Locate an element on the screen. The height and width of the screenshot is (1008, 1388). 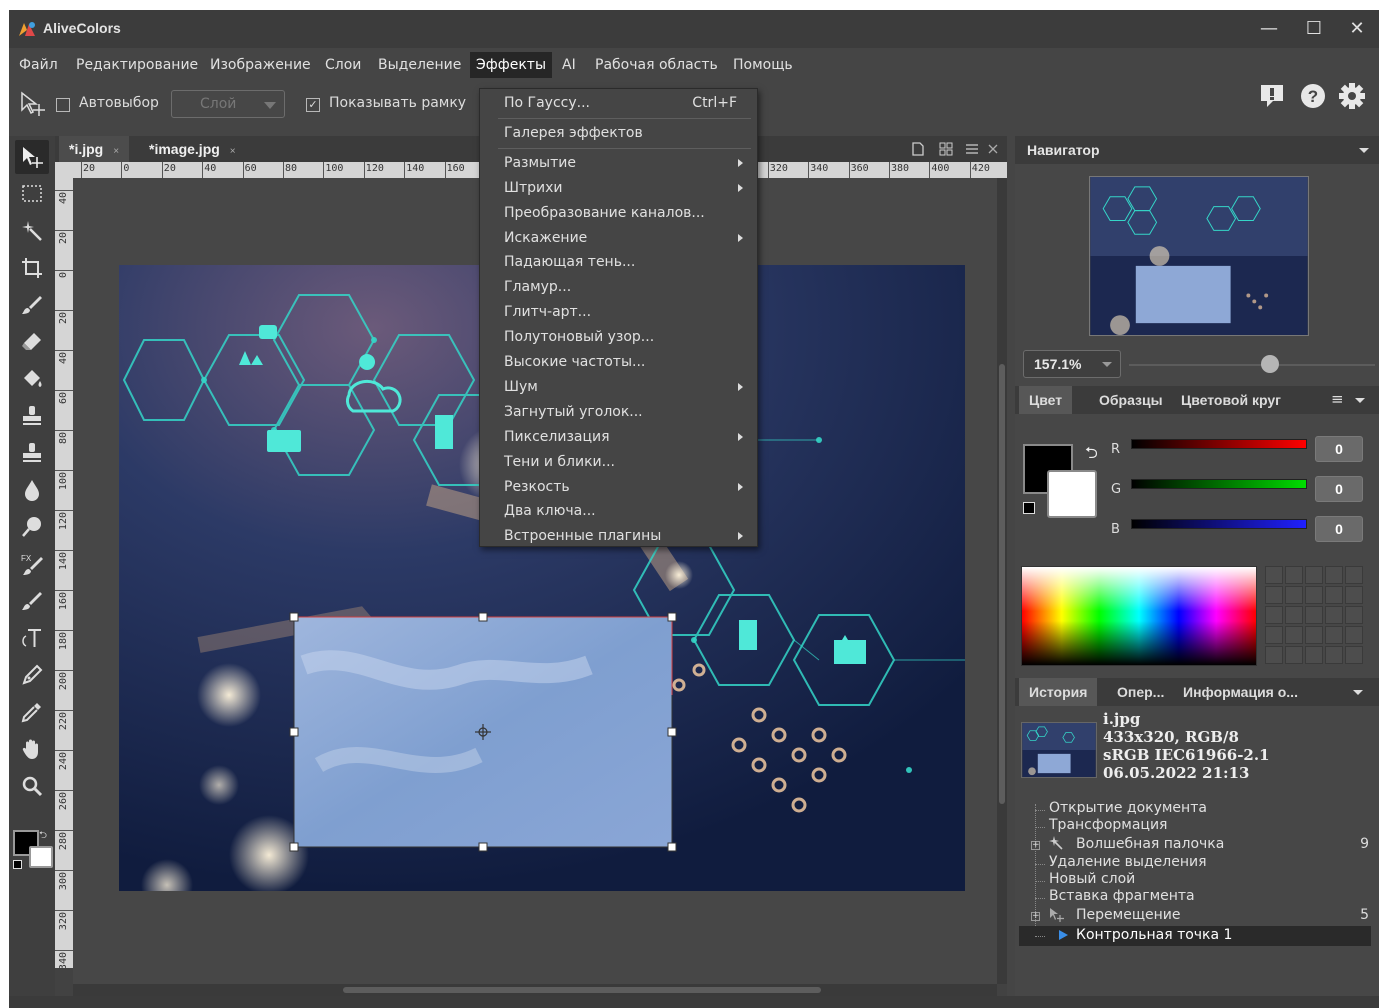
default-colors-icon is located at coordinates (17, 864).